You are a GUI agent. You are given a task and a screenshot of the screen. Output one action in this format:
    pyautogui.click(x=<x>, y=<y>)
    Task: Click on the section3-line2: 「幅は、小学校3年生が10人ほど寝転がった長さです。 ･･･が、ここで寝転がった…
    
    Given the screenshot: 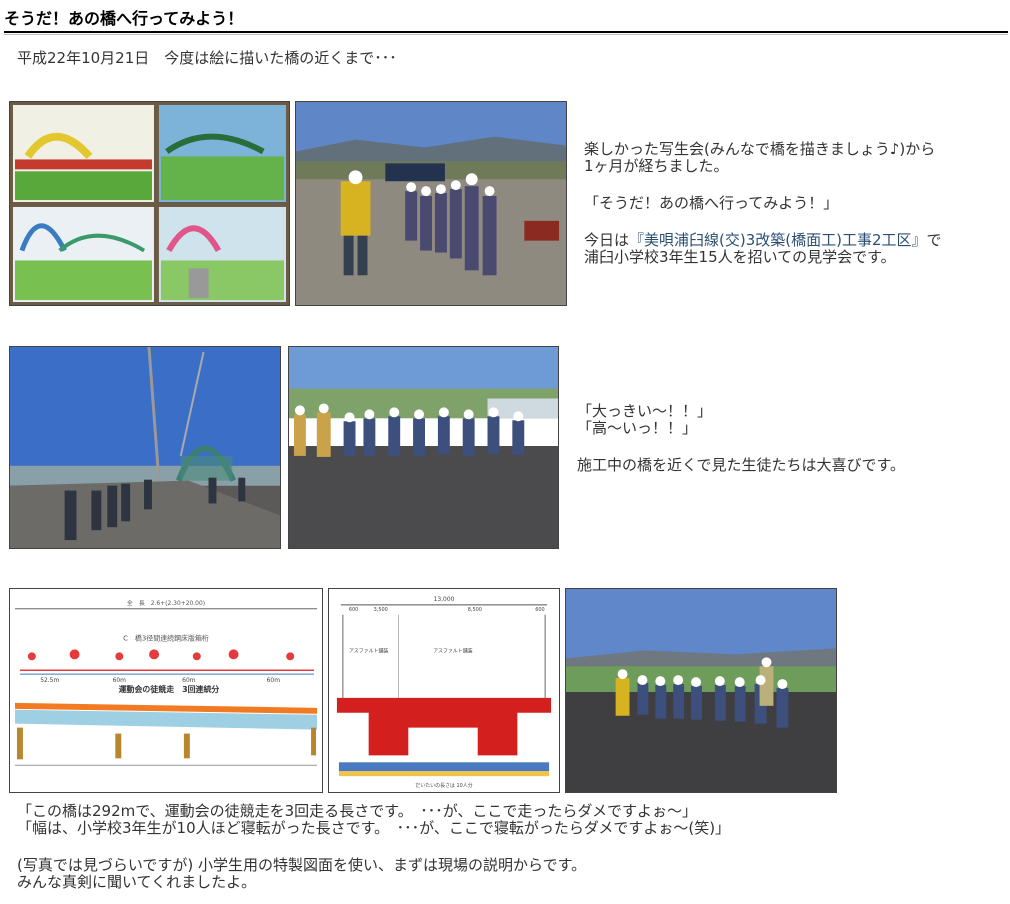 What is the action you would take?
    pyautogui.click(x=374, y=828)
    